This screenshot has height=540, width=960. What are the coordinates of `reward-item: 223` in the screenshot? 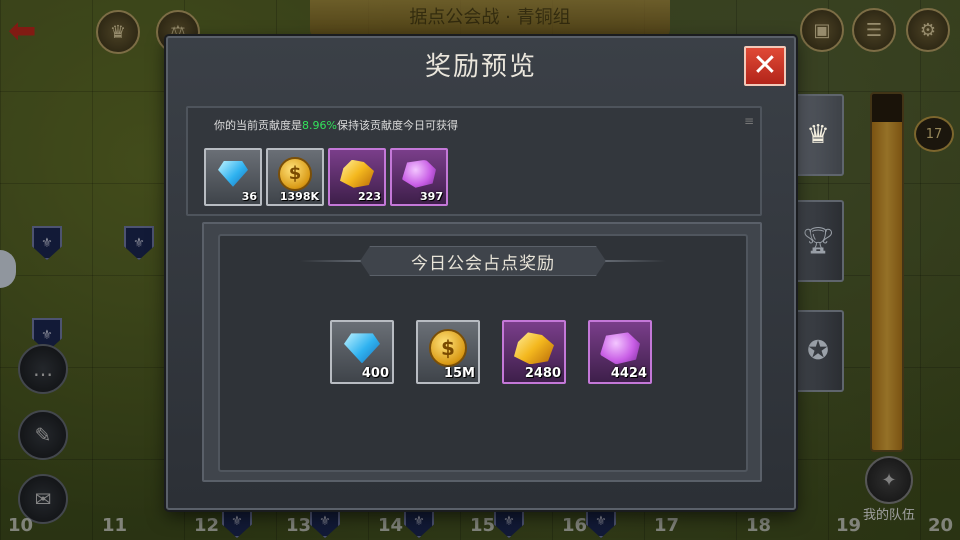 It's located at (357, 177).